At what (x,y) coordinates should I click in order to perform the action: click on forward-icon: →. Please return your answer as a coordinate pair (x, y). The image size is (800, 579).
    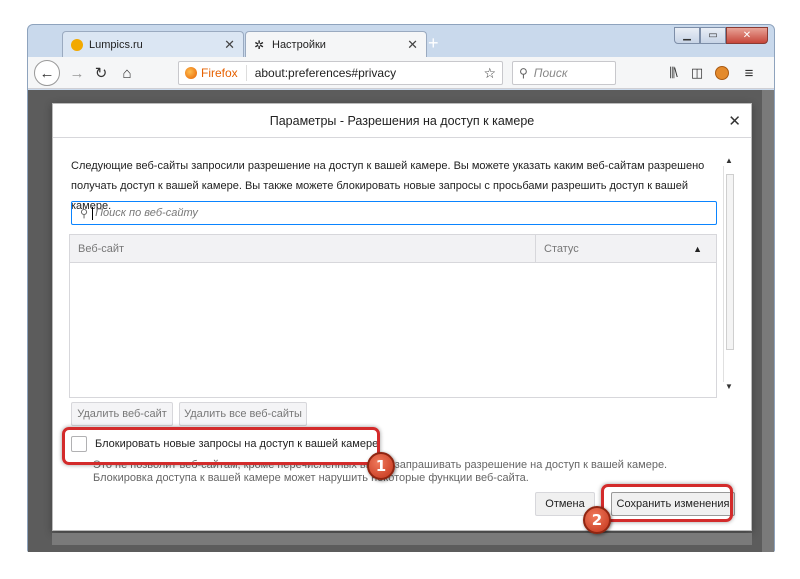
    Looking at the image, I should click on (77, 73).